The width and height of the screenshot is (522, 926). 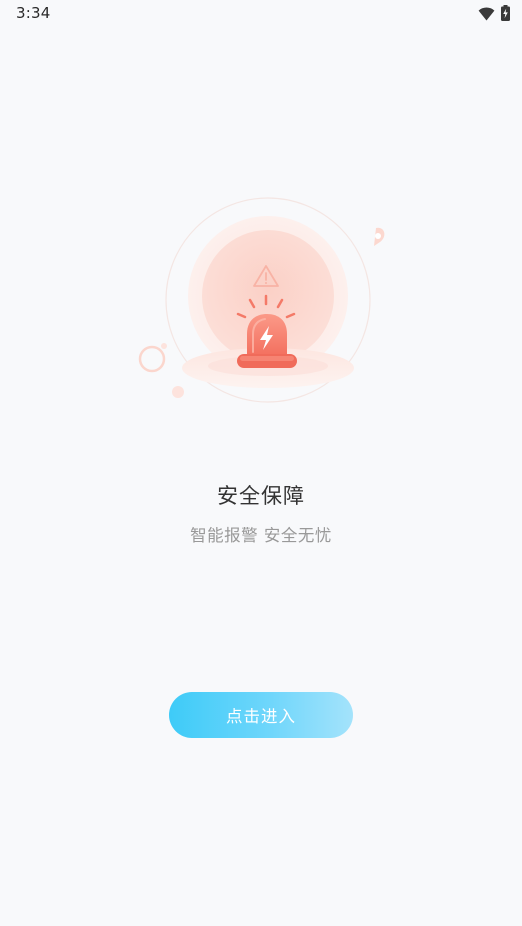 I want to click on wifi-icon, so click(x=486, y=15).